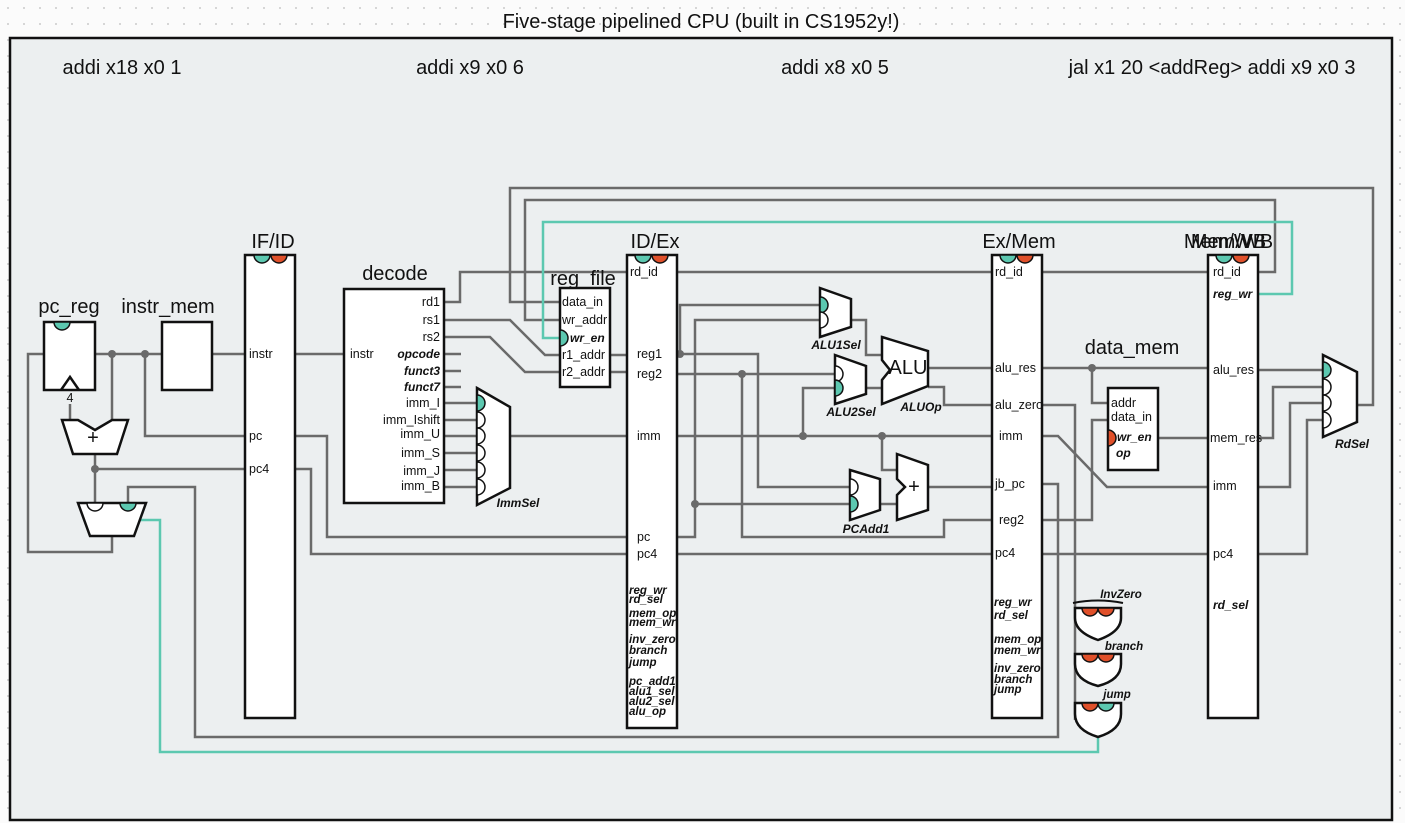 The height and width of the screenshot is (823, 1405). I want to click on inv-zero-label: InvZero, so click(1121, 595).